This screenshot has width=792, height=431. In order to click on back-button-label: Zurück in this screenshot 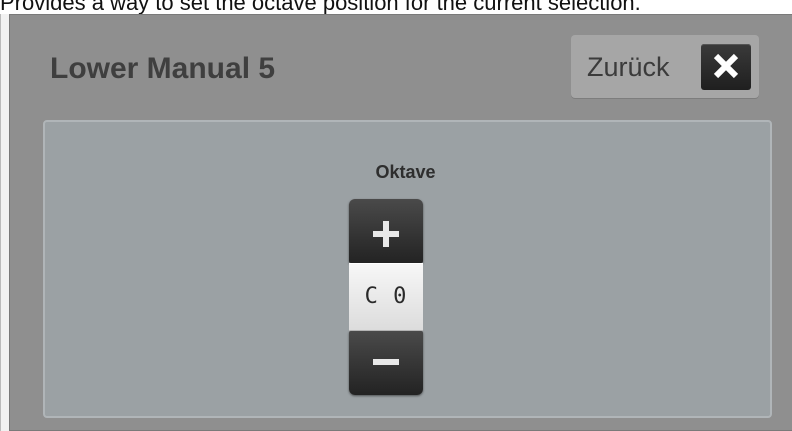, I will do `click(628, 67)`.